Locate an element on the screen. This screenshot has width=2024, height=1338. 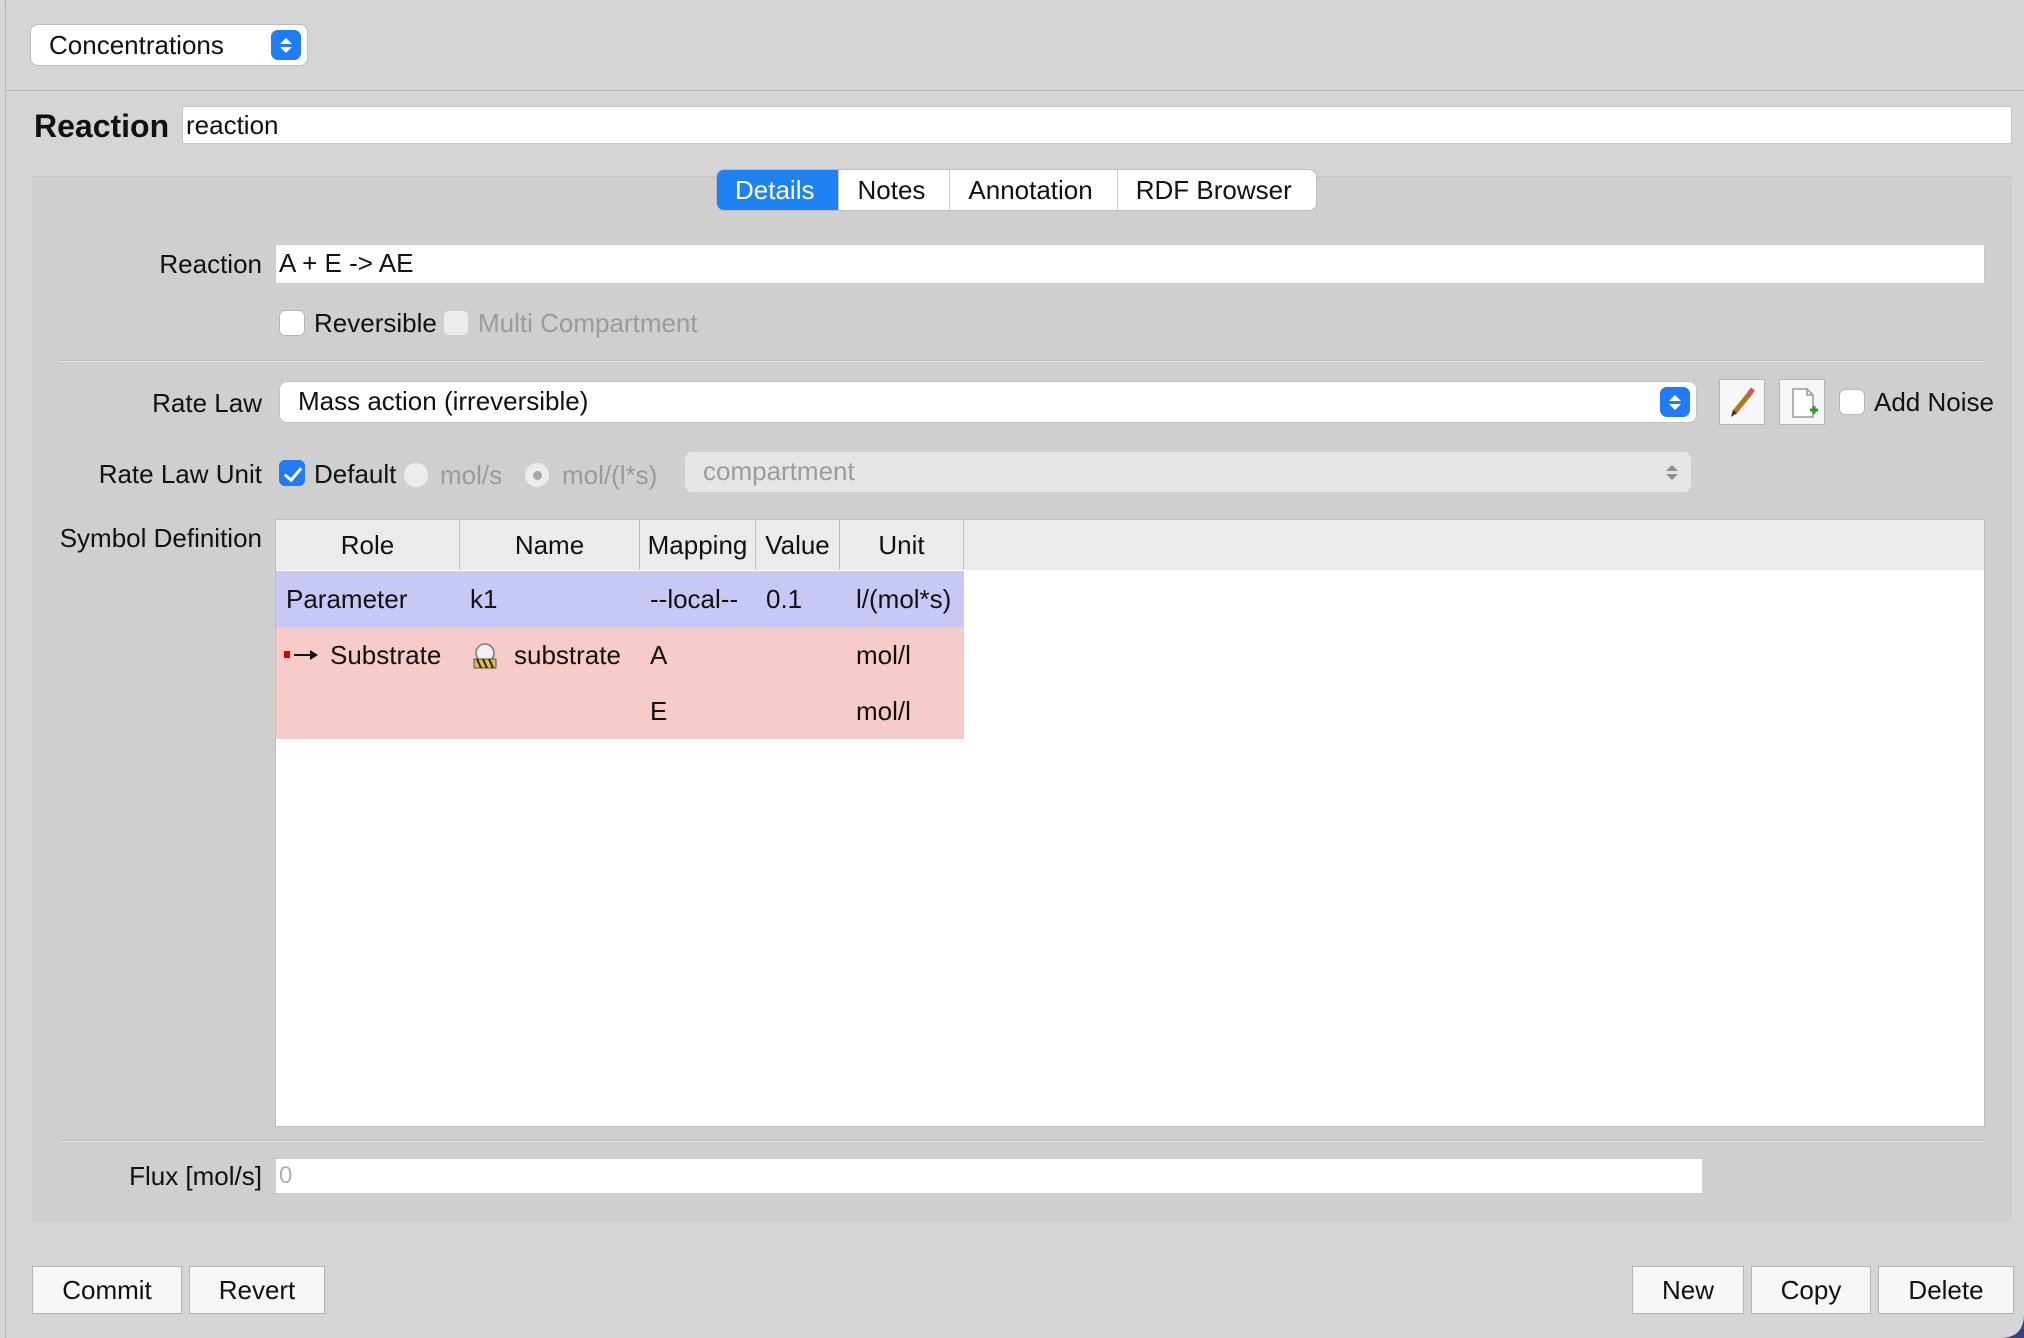
quantity-type-select-value: Concentrations is located at coordinates (136, 45).